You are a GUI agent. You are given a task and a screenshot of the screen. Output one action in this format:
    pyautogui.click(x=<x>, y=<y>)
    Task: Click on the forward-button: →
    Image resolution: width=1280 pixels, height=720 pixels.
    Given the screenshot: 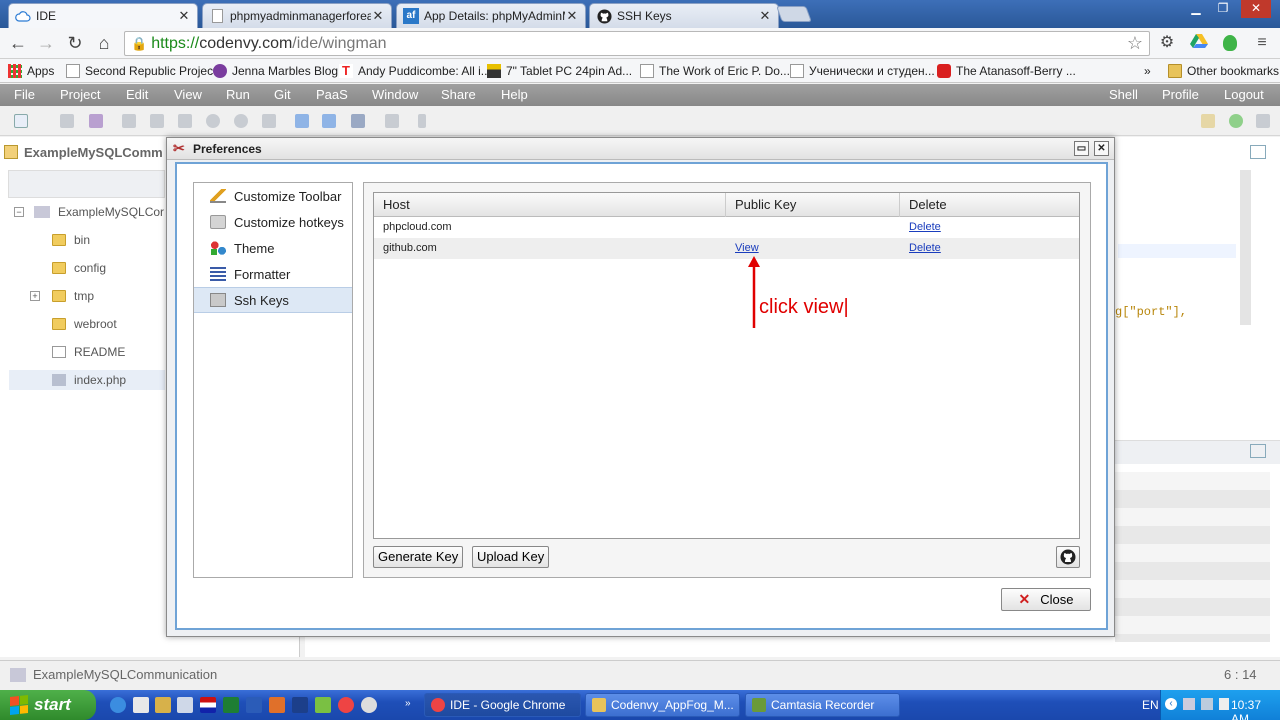 What is the action you would take?
    pyautogui.click(x=46, y=44)
    